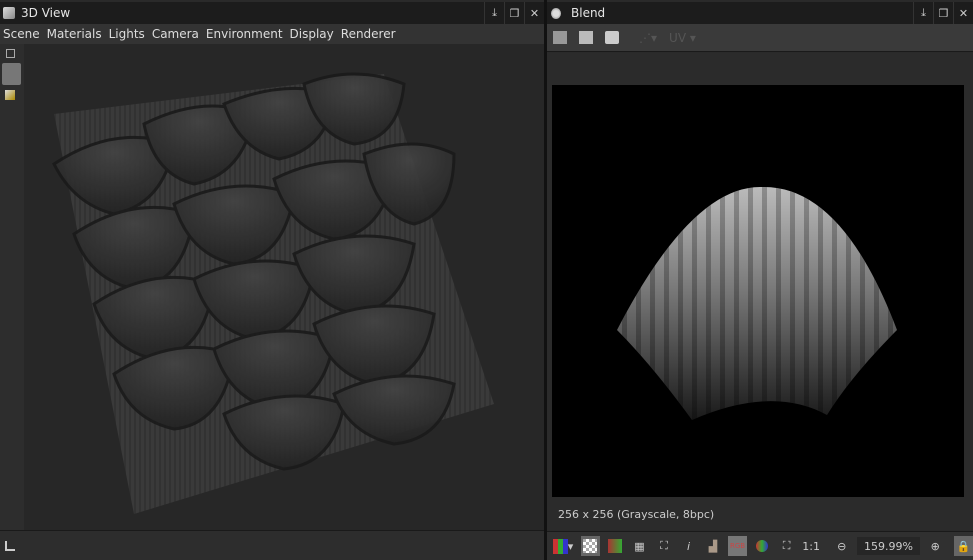 This screenshot has height=560, width=973. Describe the element at coordinates (127, 34) in the screenshot. I see `menu-lights: Lights` at that location.